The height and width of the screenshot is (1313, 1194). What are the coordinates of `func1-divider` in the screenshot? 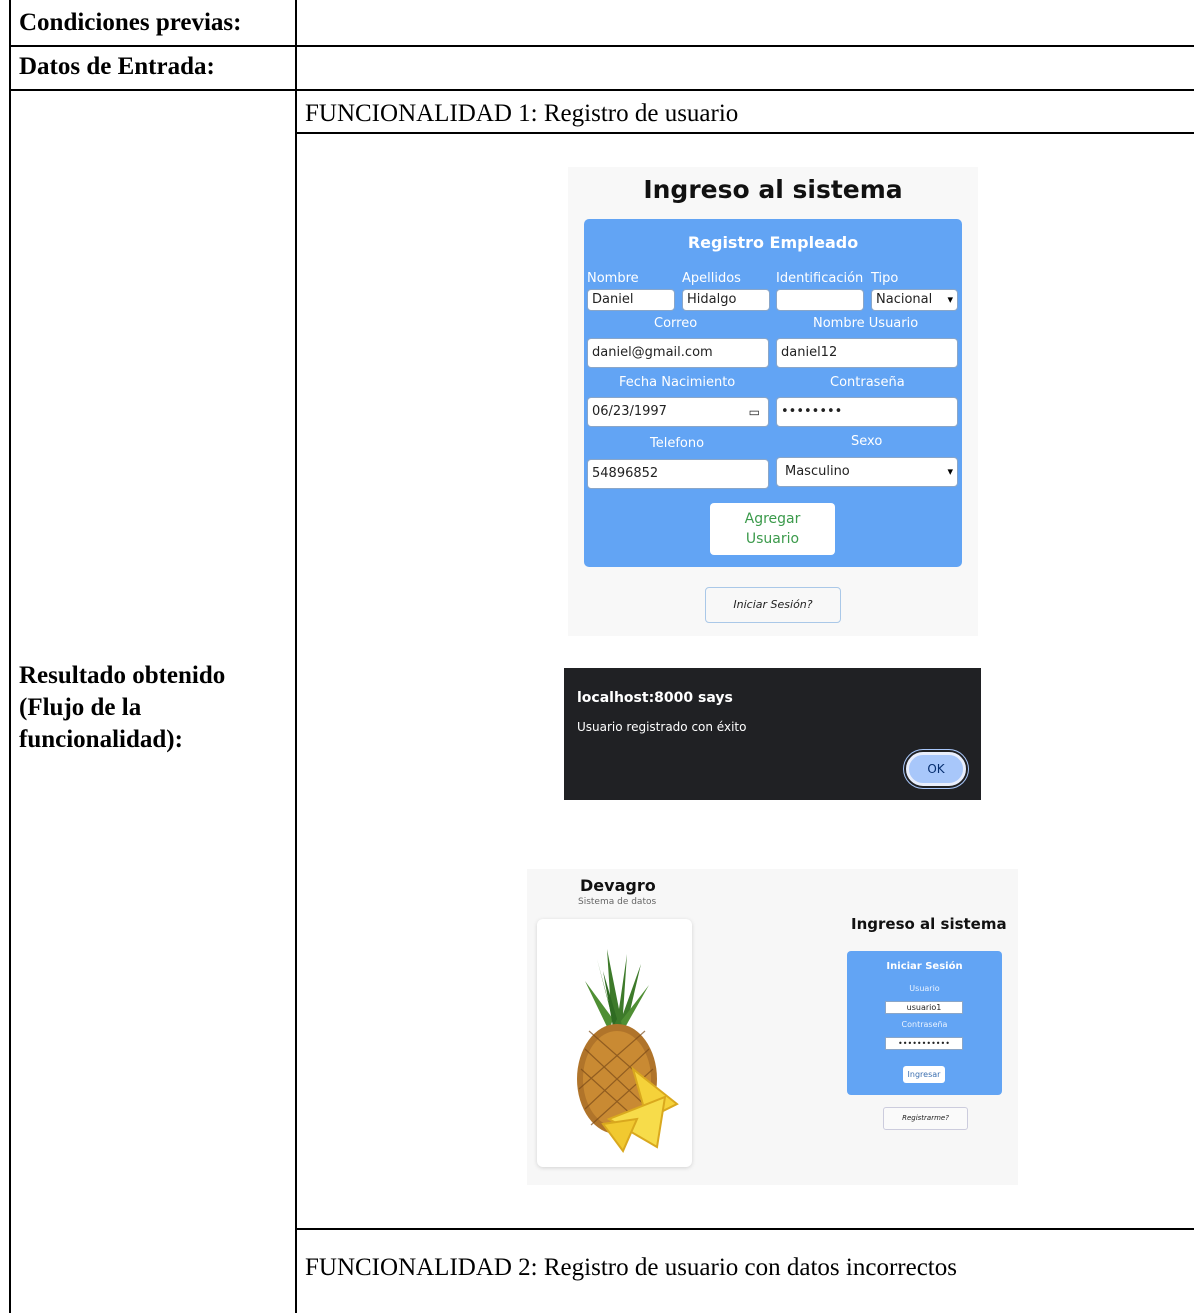 It's located at (744, 133).